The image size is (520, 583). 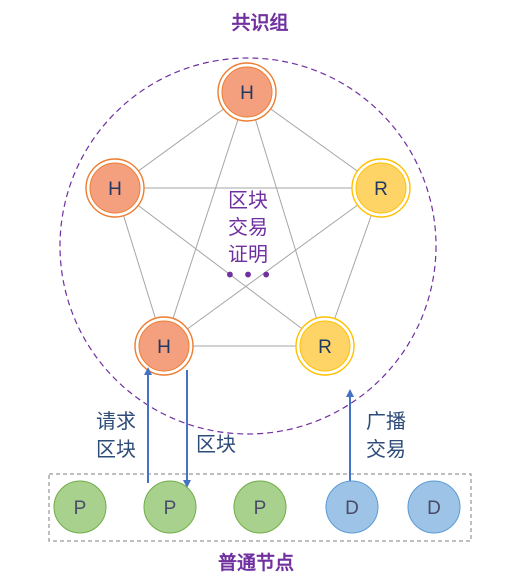 I want to click on block-label: 区块, so click(x=216, y=444).